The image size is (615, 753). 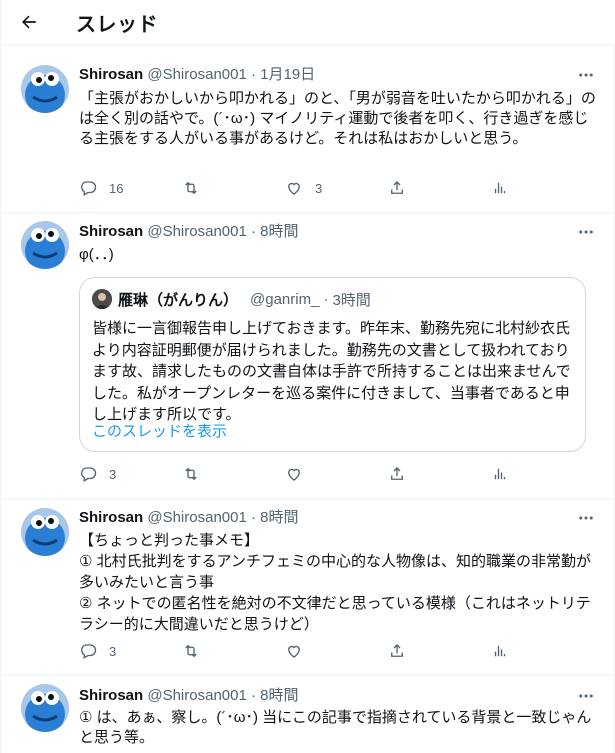 I want to click on quoted-user-handle: @ganrim_, so click(x=285, y=299).